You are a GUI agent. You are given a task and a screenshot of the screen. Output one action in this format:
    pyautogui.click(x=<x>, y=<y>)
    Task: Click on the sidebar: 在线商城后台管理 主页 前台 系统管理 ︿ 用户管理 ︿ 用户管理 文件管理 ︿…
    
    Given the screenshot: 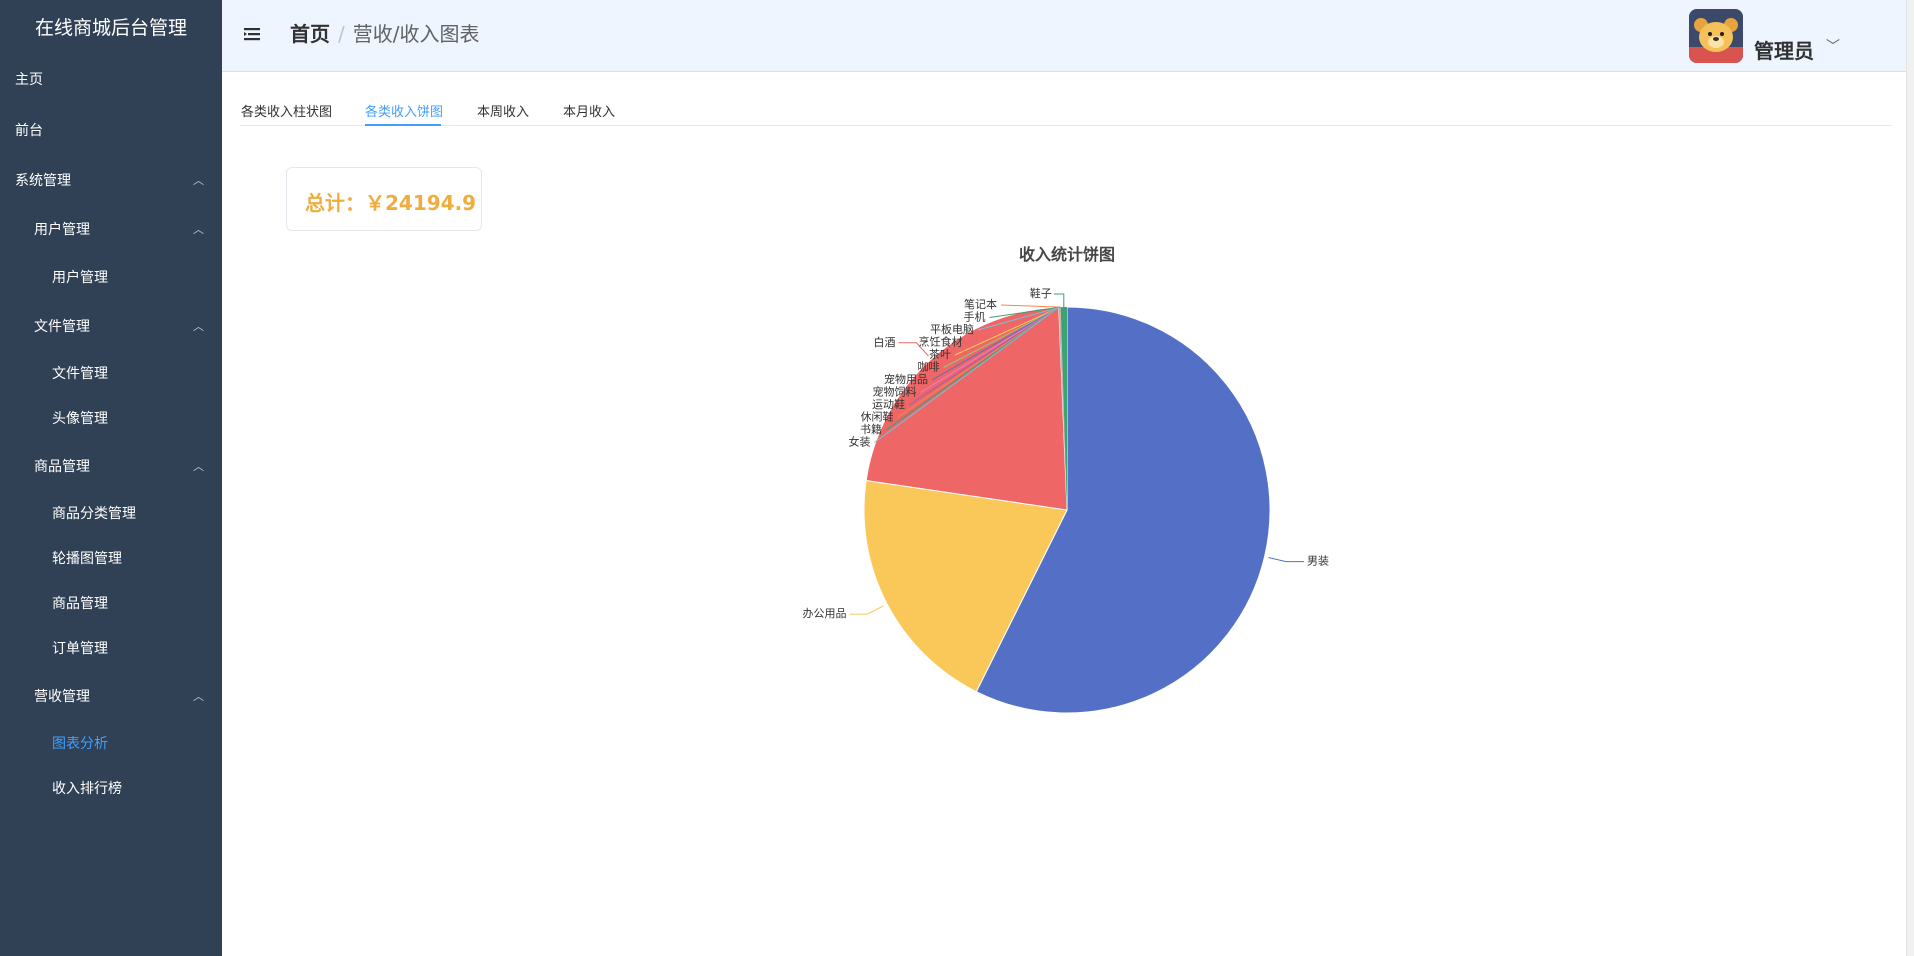 What is the action you would take?
    pyautogui.click(x=111, y=478)
    